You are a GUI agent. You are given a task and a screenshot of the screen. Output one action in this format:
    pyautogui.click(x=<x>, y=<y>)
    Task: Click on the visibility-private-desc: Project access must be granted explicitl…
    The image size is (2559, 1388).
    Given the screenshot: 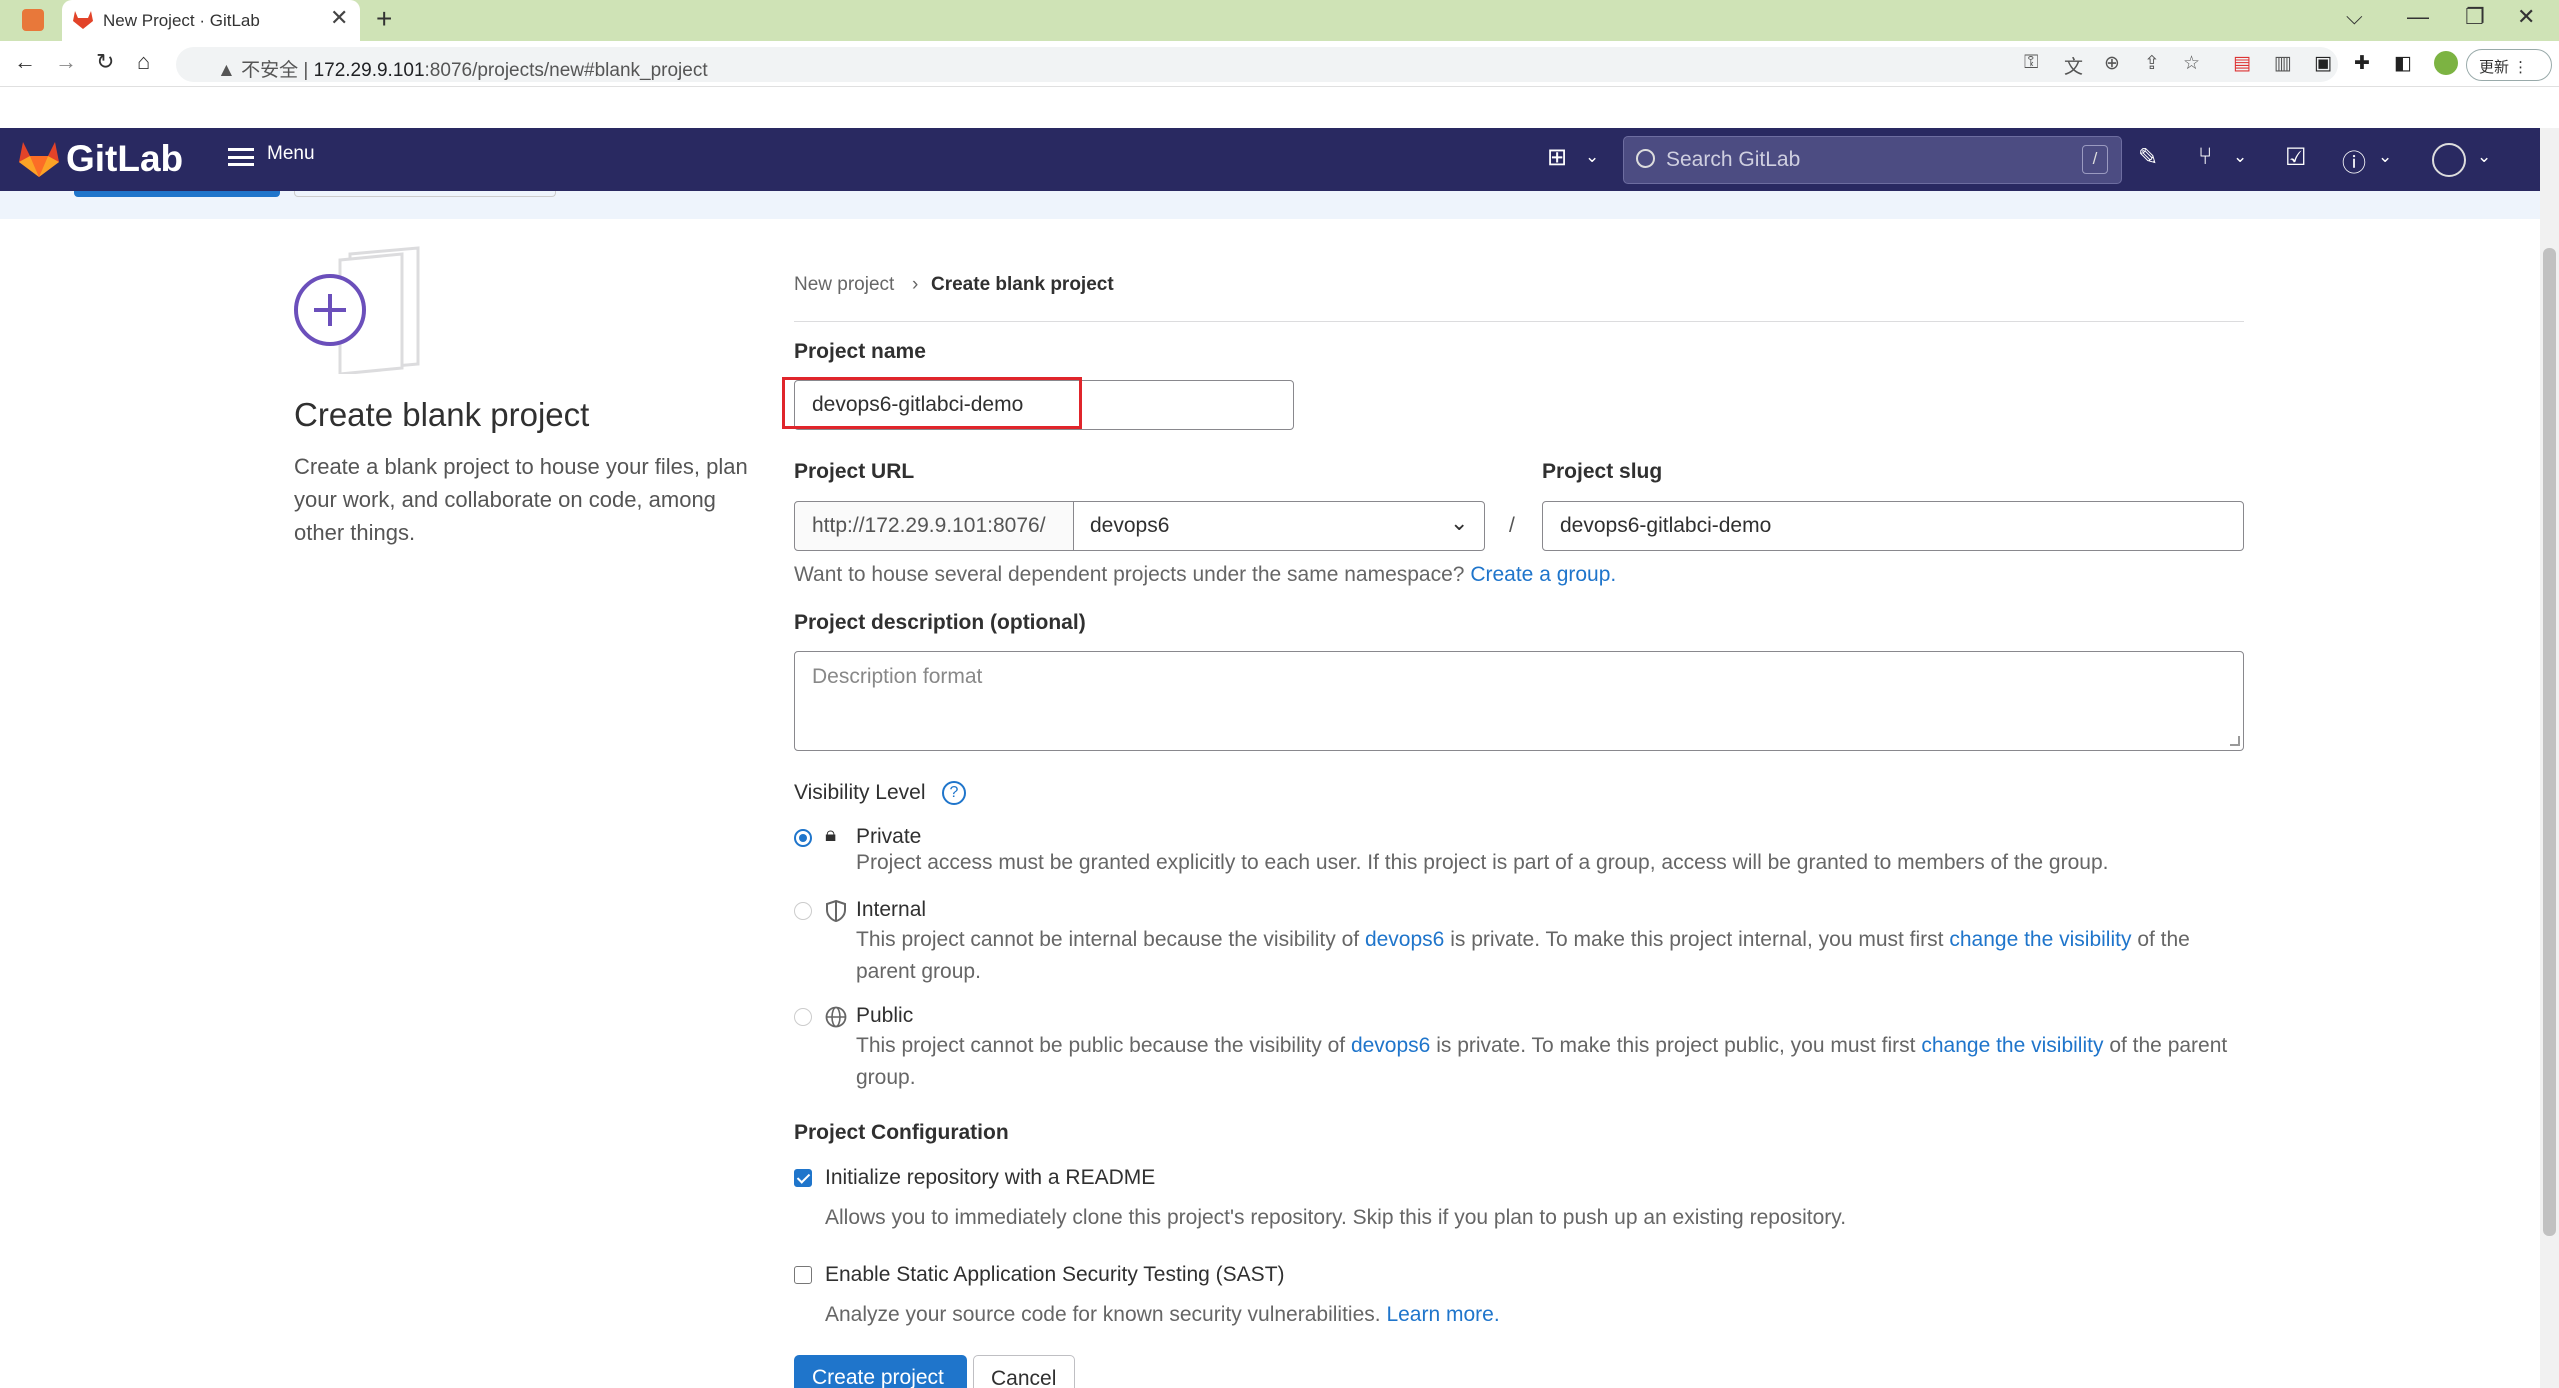 What is the action you would take?
    pyautogui.click(x=1482, y=862)
    